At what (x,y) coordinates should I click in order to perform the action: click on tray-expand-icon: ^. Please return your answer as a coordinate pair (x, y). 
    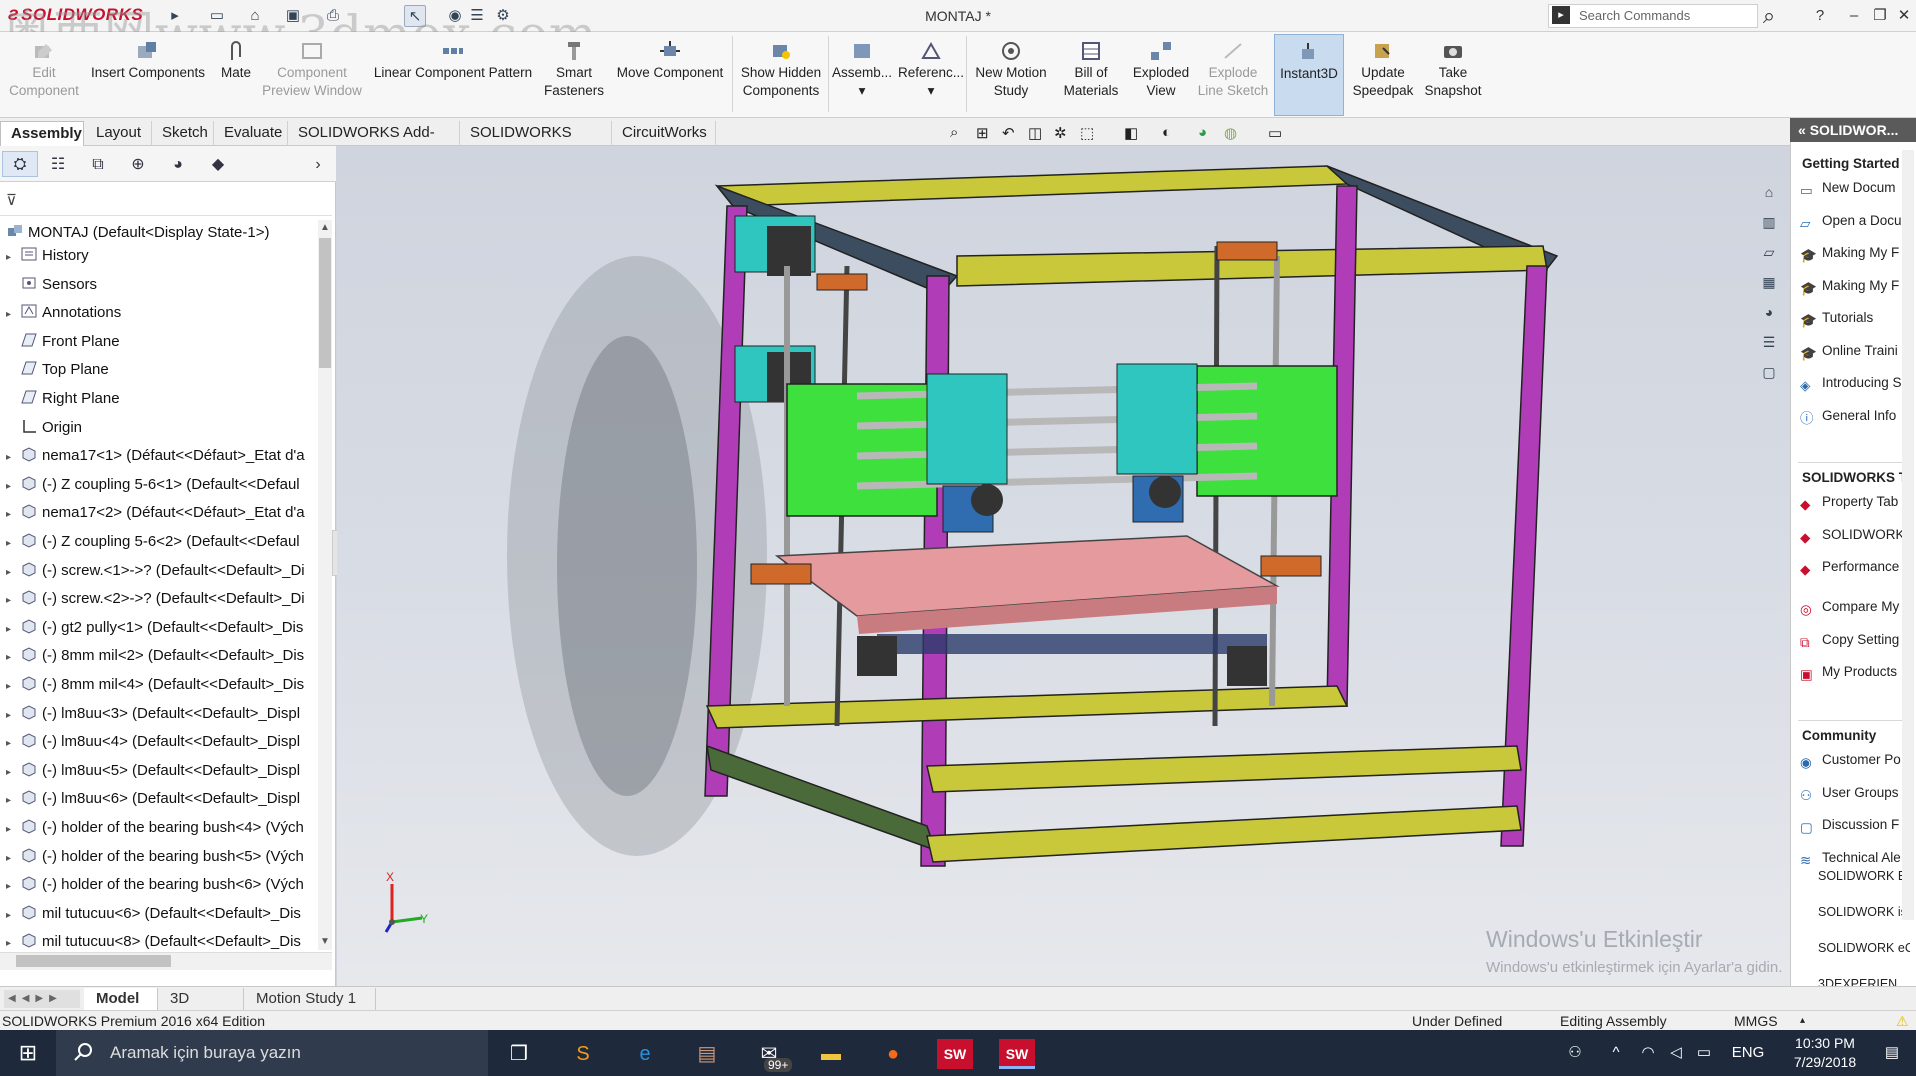
    Looking at the image, I should click on (1616, 1053).